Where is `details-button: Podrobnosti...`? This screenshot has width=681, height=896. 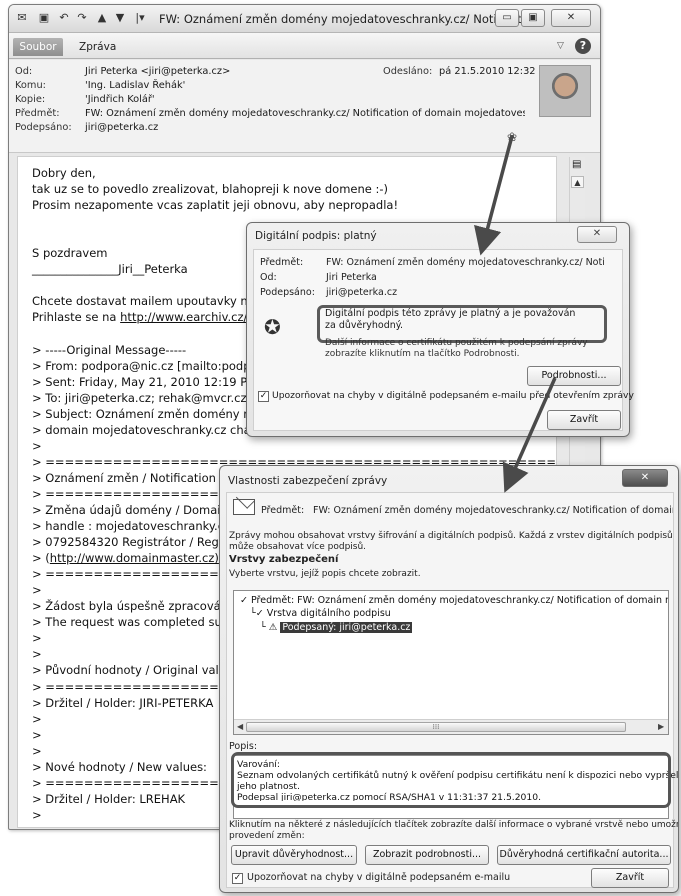 details-button: Podrobnosti... is located at coordinates (574, 376).